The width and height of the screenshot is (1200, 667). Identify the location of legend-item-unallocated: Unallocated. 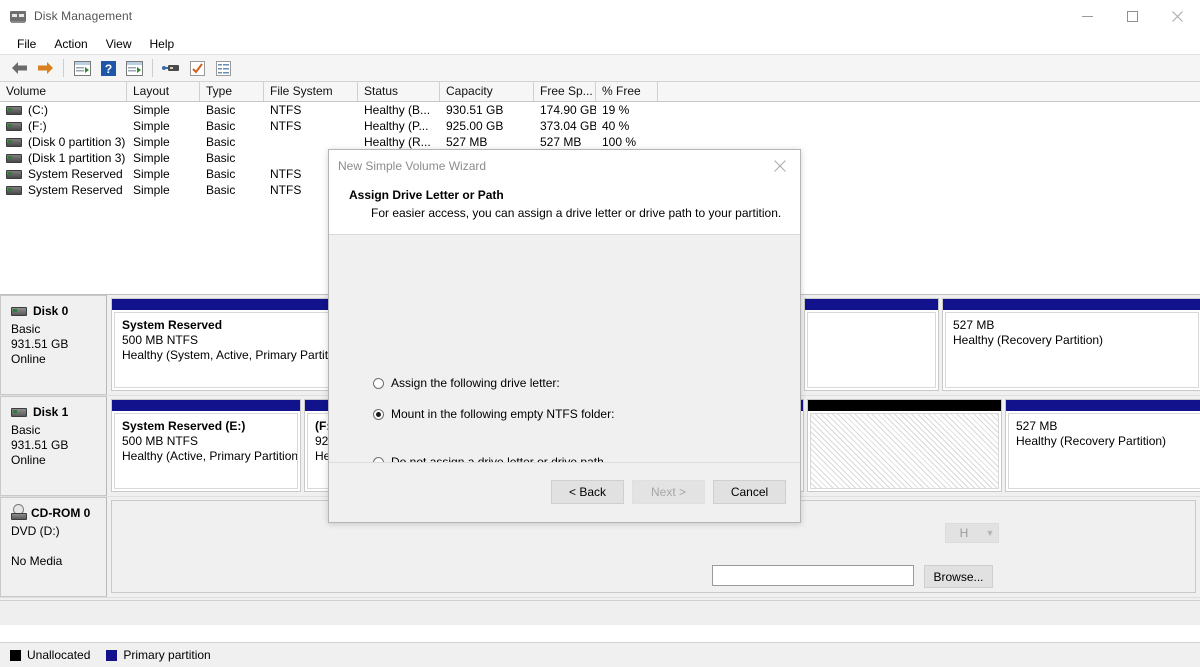
(50, 655).